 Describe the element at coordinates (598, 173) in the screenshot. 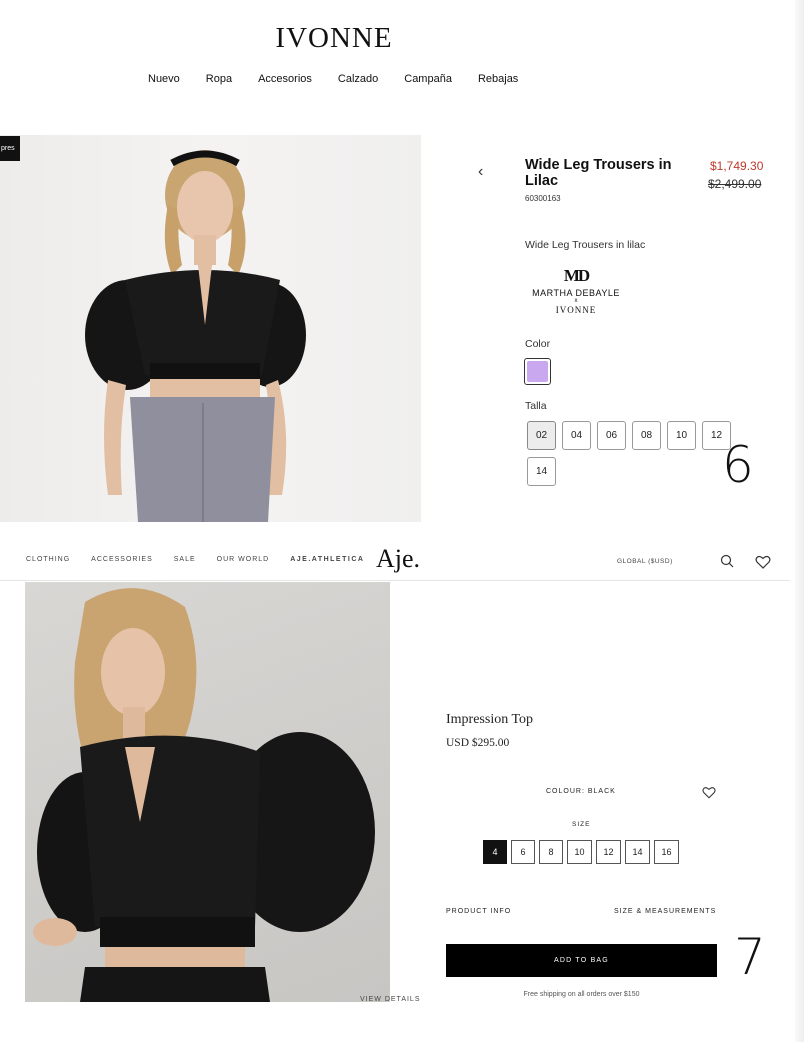

I see `product-title: Wide Leg Trousers in Lilac` at that location.